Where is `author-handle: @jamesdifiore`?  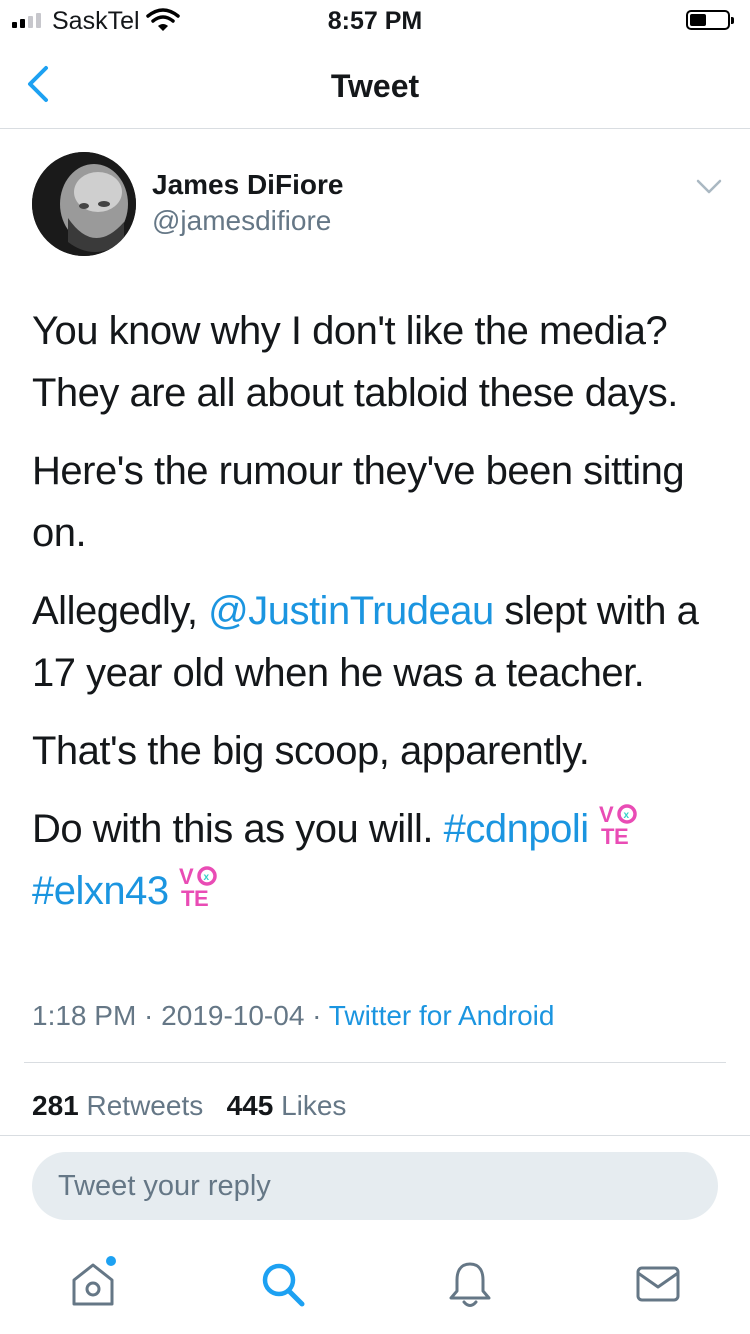 author-handle: @jamesdifiore is located at coordinates (241, 221).